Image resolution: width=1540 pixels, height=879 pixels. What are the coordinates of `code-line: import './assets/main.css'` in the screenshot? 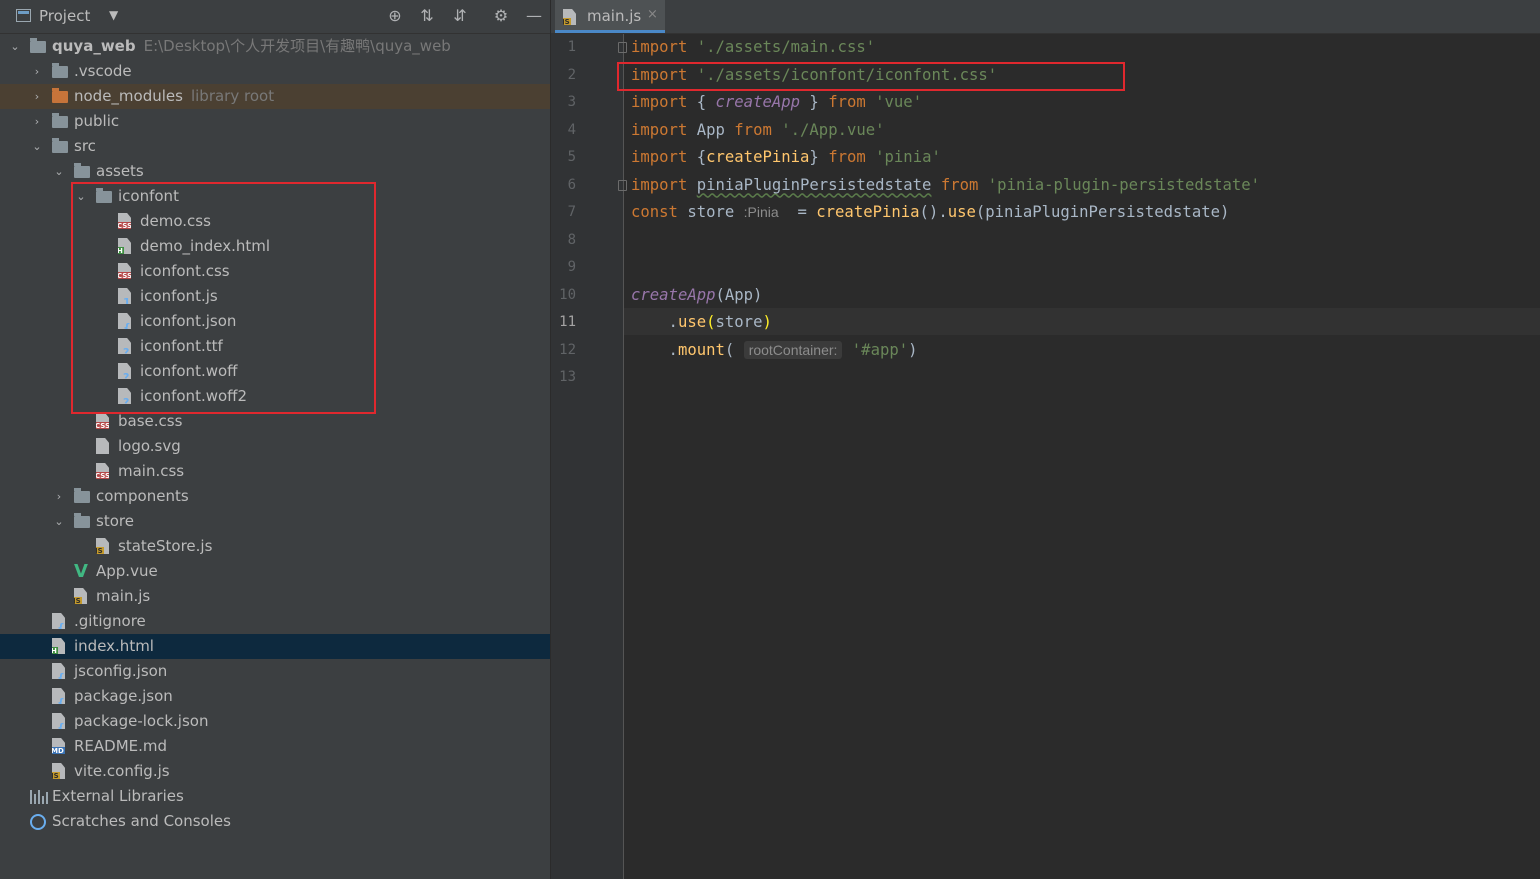 It's located at (753, 47).